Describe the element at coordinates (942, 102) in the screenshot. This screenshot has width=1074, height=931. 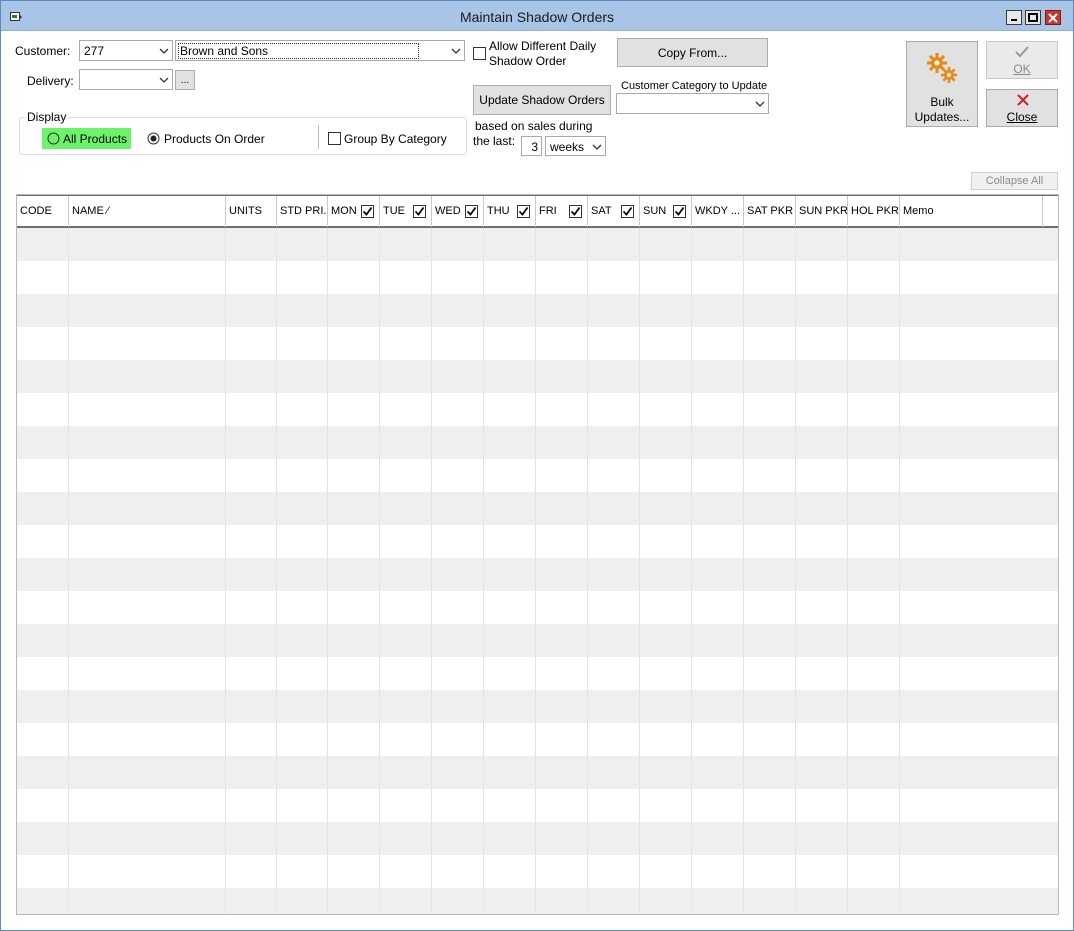
I see `bulk-updates-label-line1: Bulk` at that location.